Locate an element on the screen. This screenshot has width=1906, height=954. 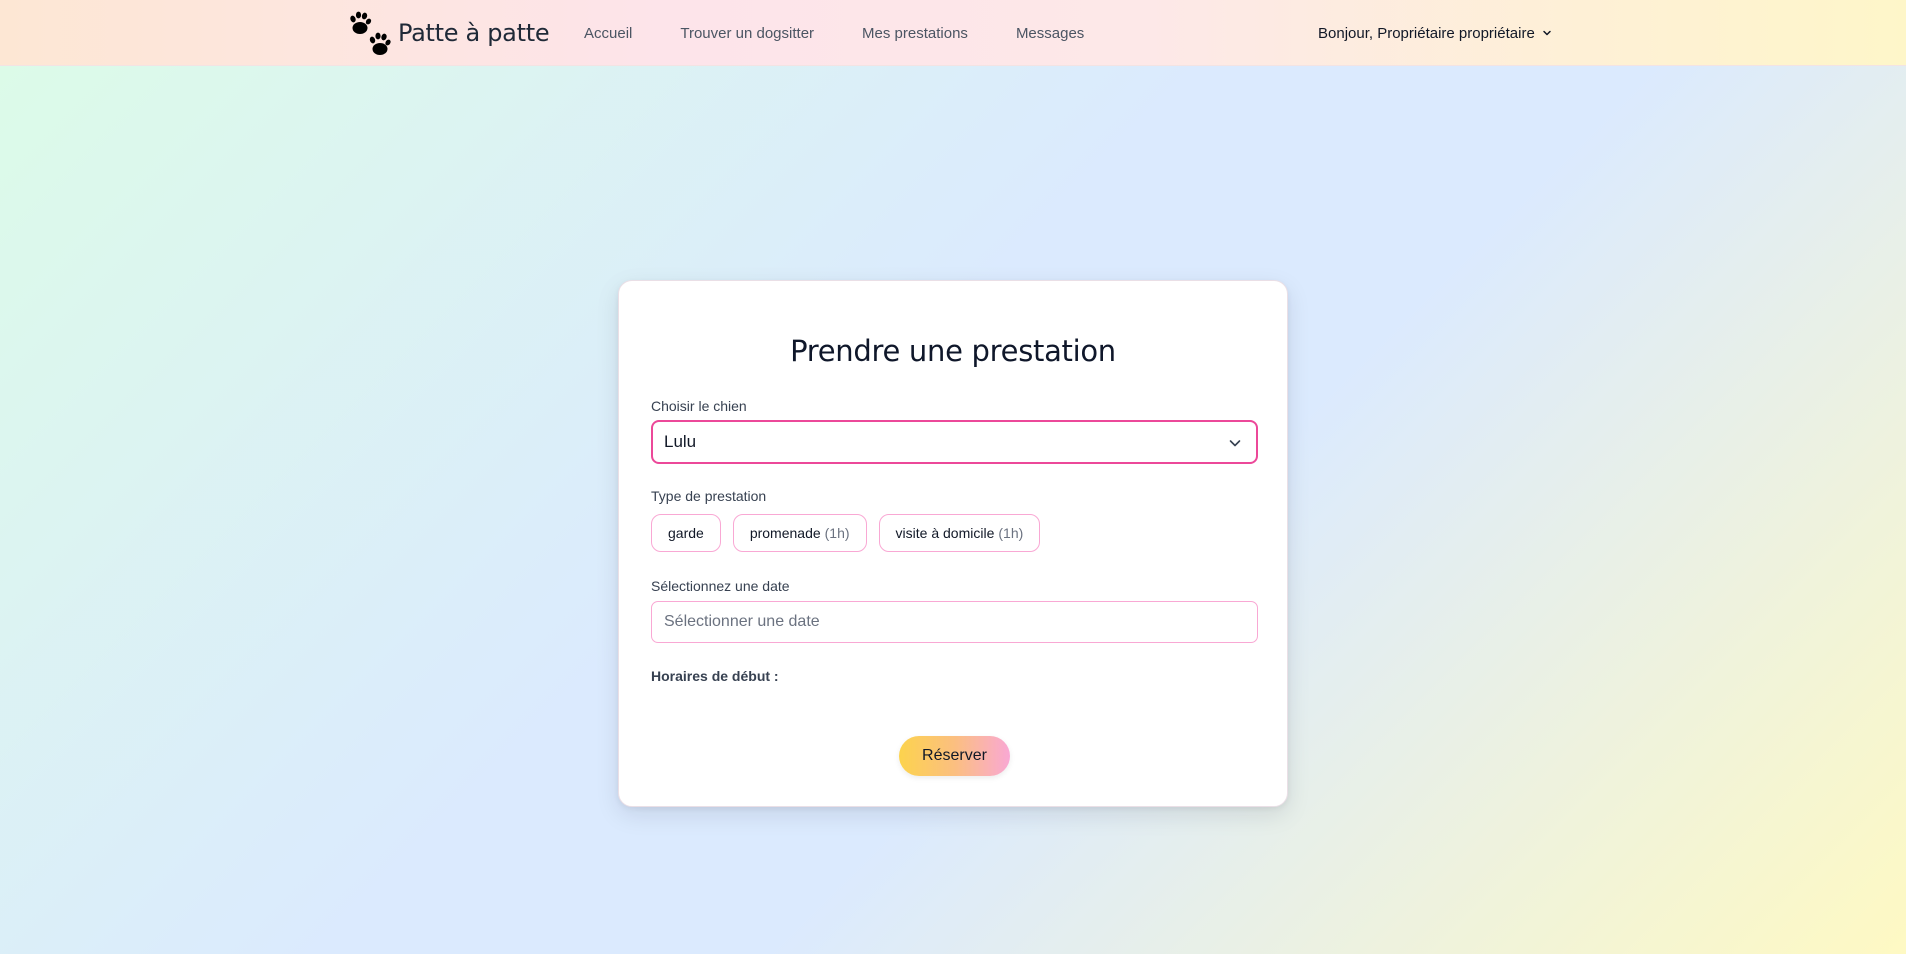
date-label: Sélectionnez une date is located at coordinates (720, 586).